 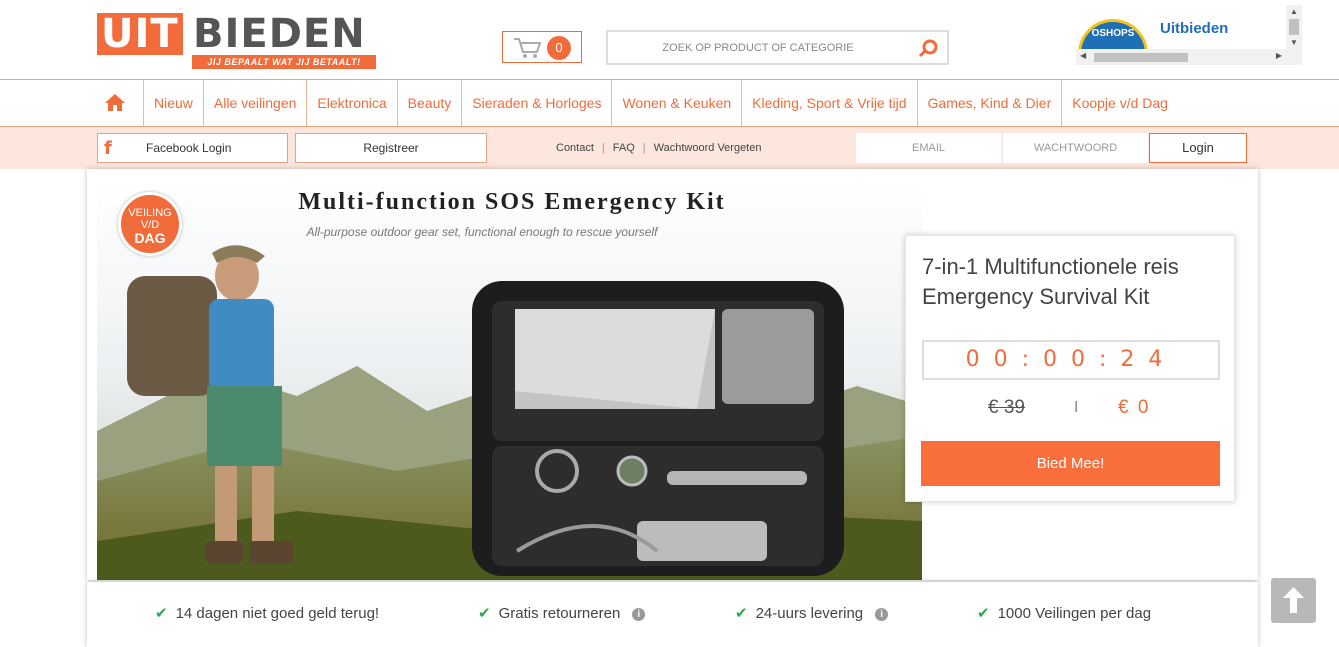 I want to click on search-box, so click(x=777, y=47).